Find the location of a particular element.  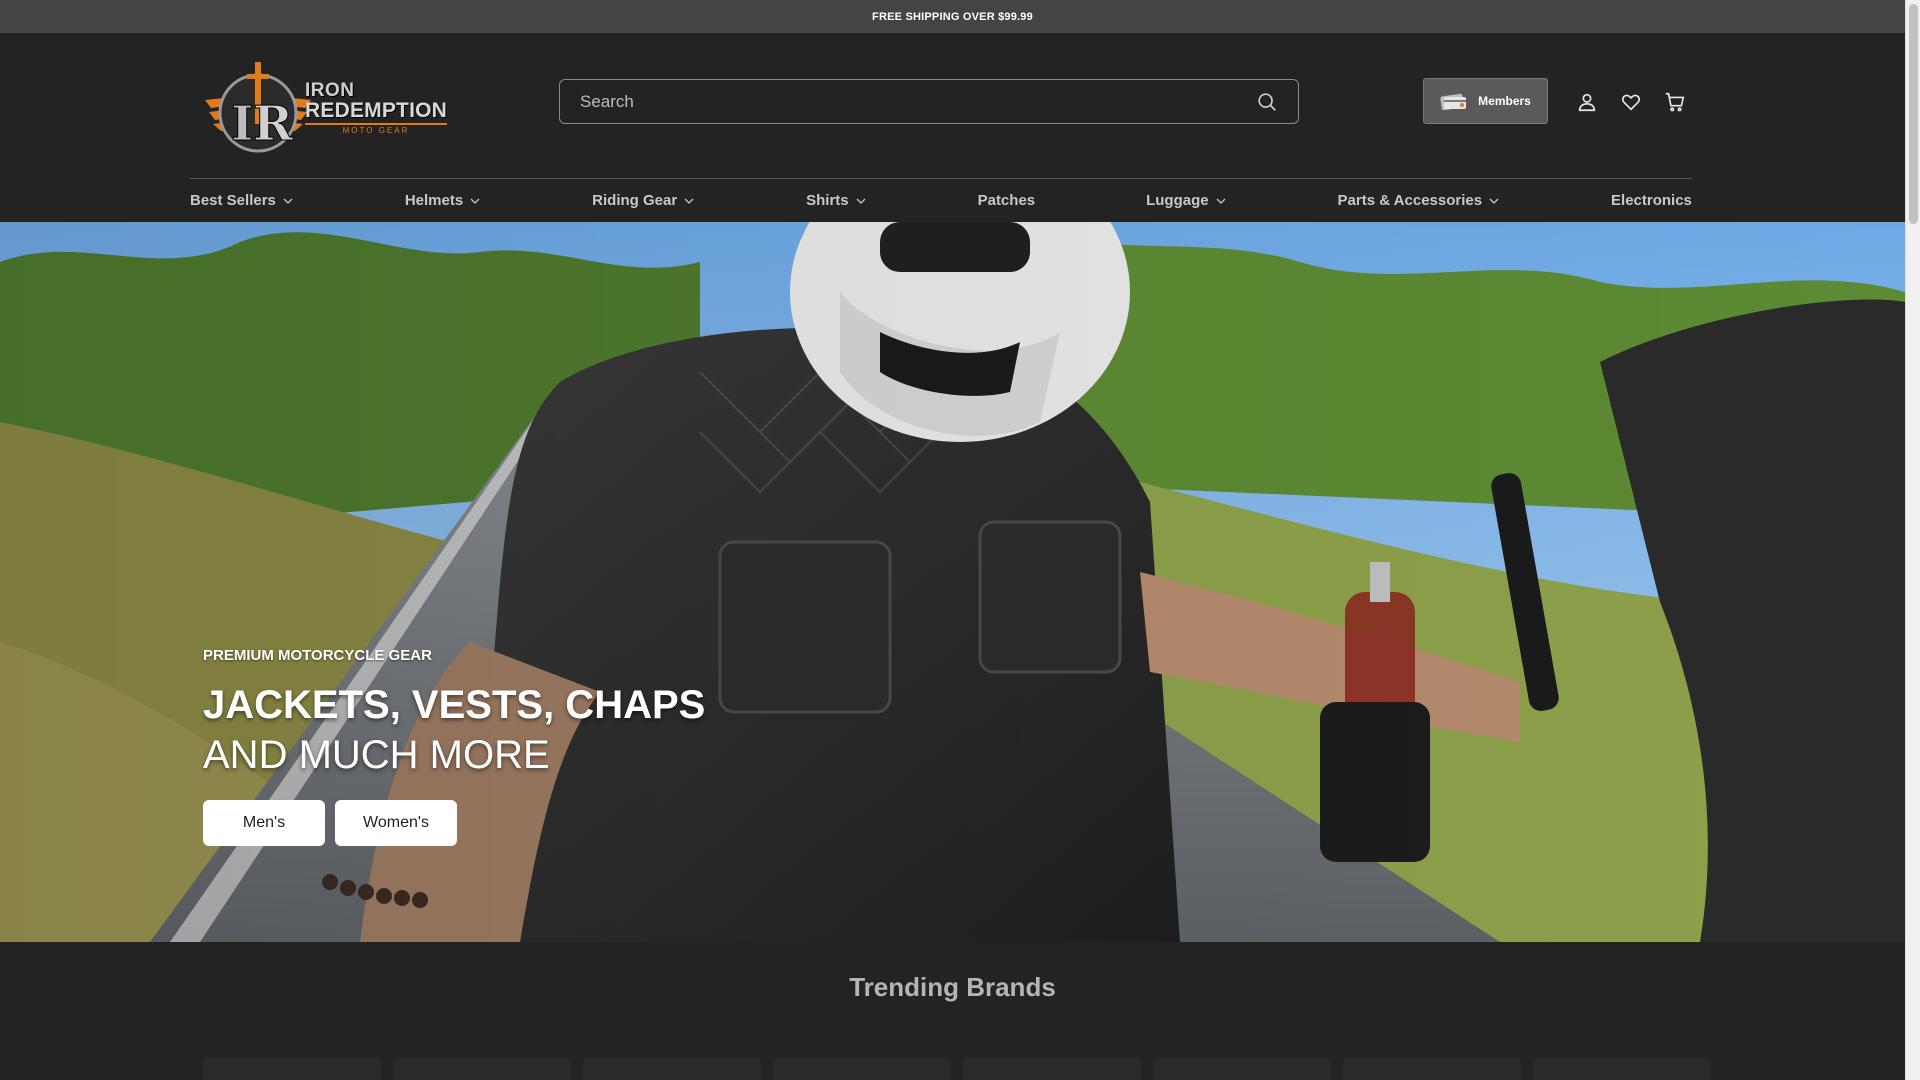

nav-item-best-sellers: Best Sellers is located at coordinates (242, 200).